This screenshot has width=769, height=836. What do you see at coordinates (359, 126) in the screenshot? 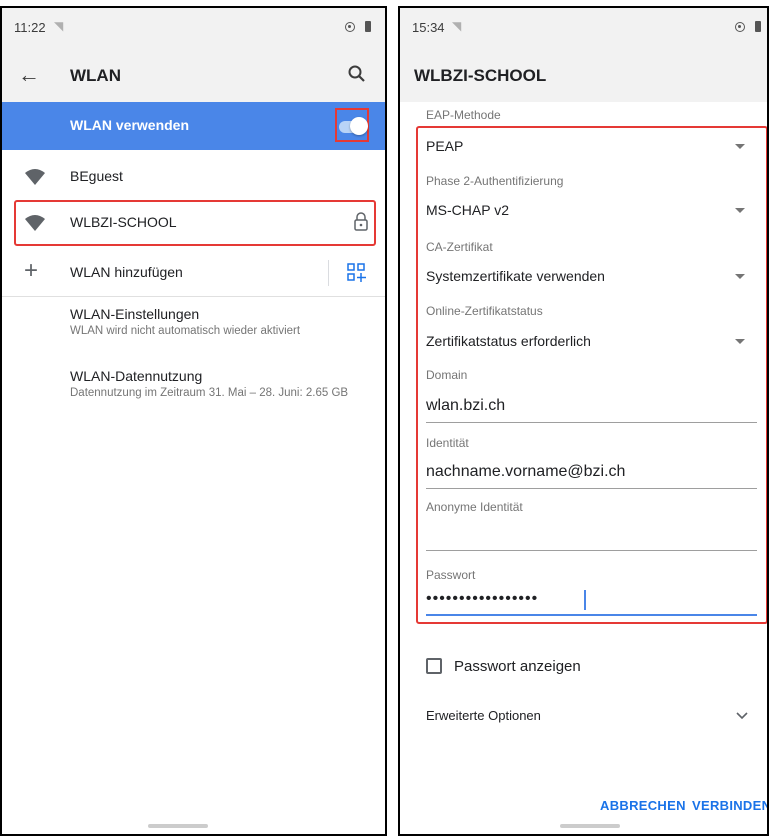
I see `toggle-knob` at bounding box center [359, 126].